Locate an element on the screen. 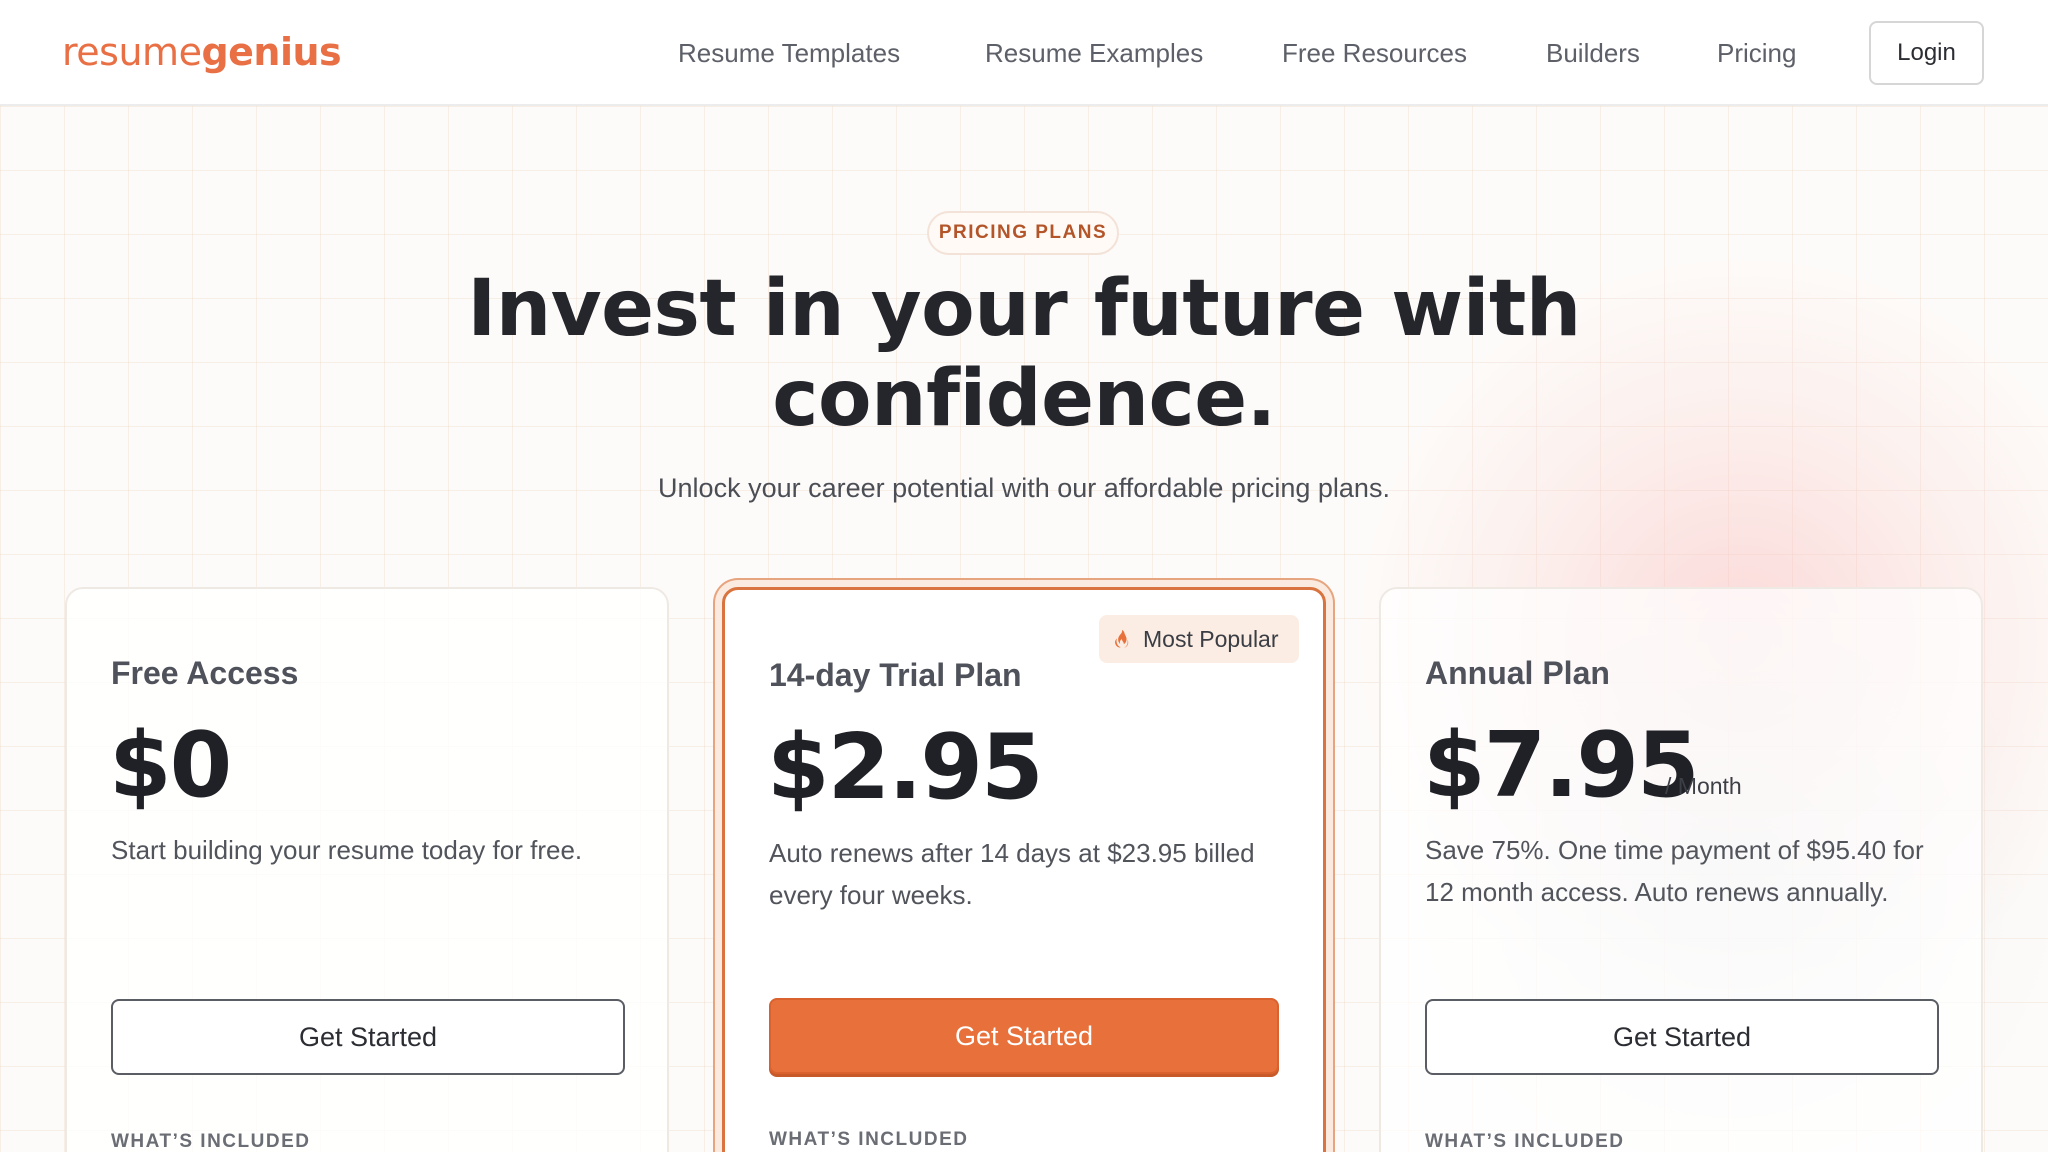 Image resolution: width=2048 pixels, height=1152 pixels. headline-line-1: Invest in your future with is located at coordinates (1024, 309).